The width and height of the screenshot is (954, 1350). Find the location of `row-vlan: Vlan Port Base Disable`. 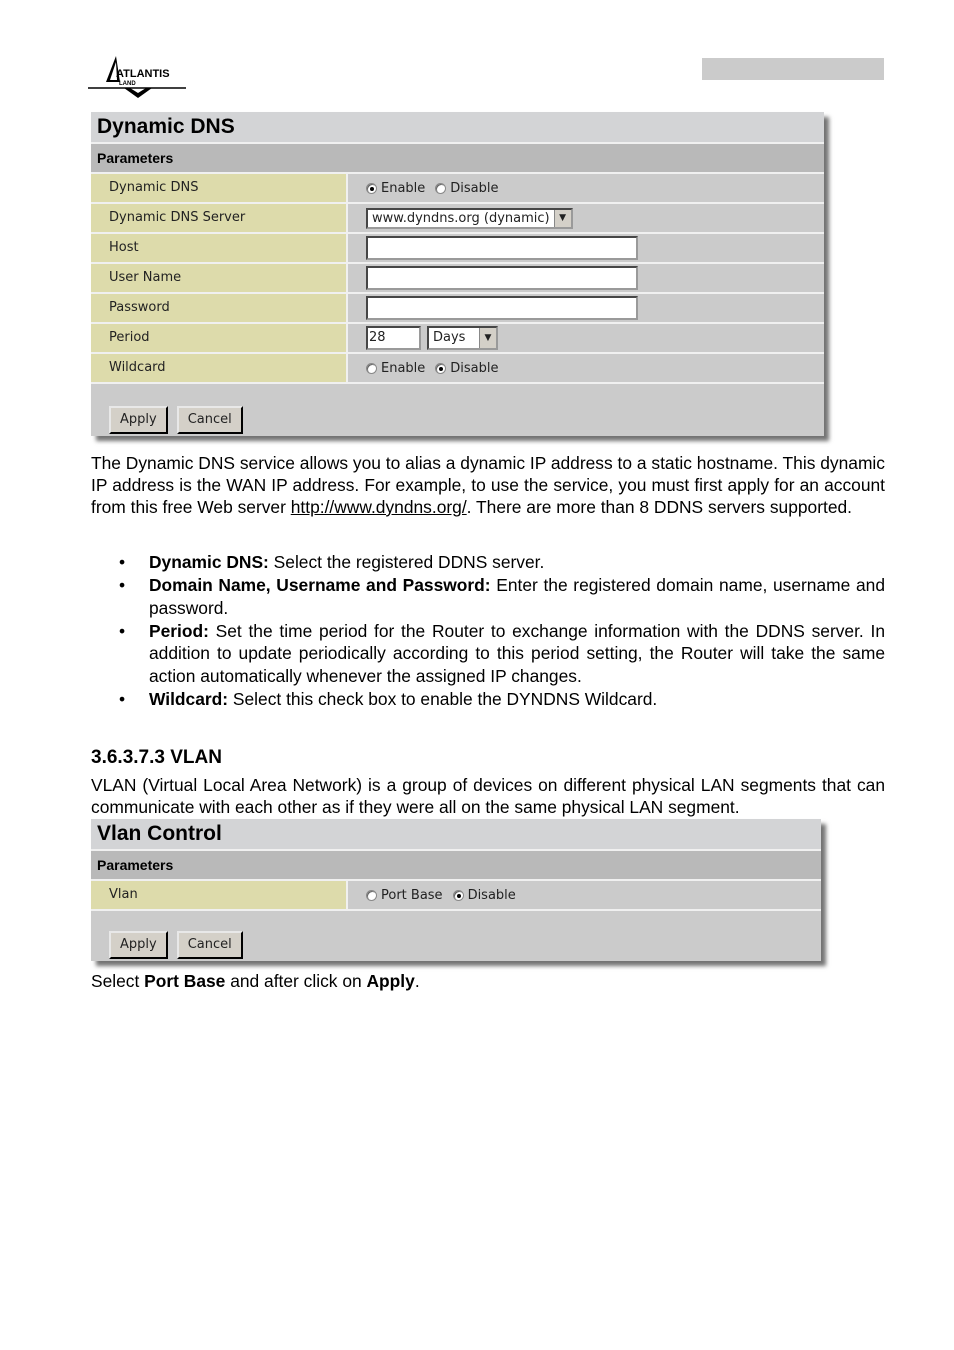

row-vlan: Vlan Port Base Disable is located at coordinates (456, 896).